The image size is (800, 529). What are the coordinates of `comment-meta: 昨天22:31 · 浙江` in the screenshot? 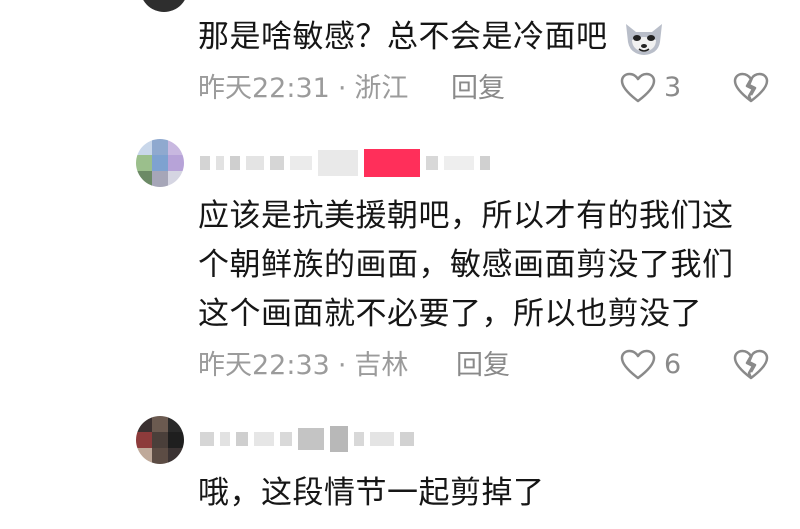 It's located at (303, 88).